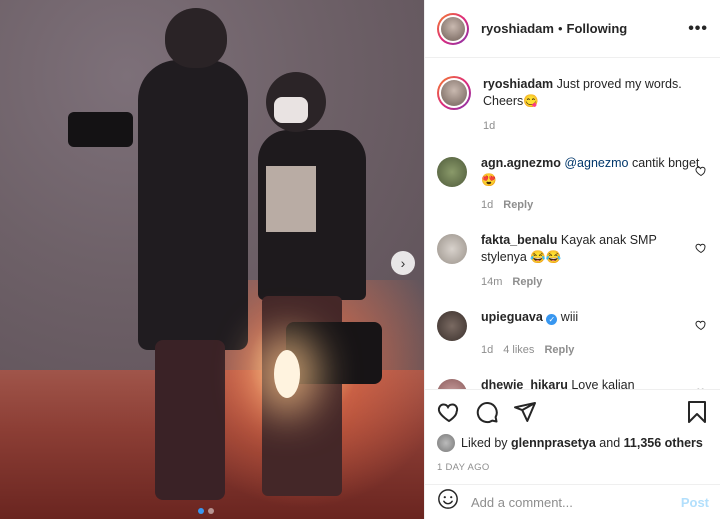 This screenshot has height=519, width=720. Describe the element at coordinates (403, 263) in the screenshot. I see `chevron-right-icon: ›` at that location.